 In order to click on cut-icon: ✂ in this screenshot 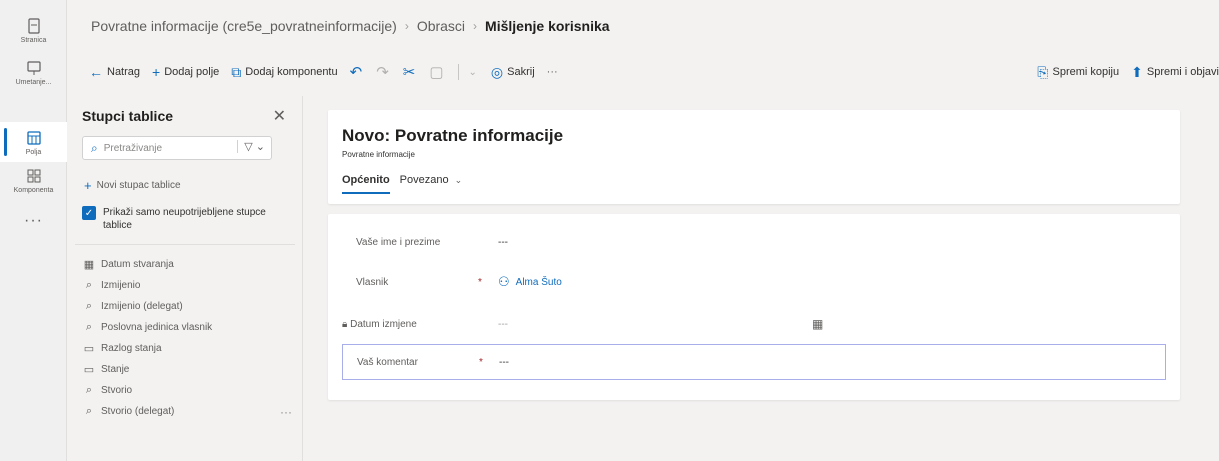, I will do `click(409, 72)`.